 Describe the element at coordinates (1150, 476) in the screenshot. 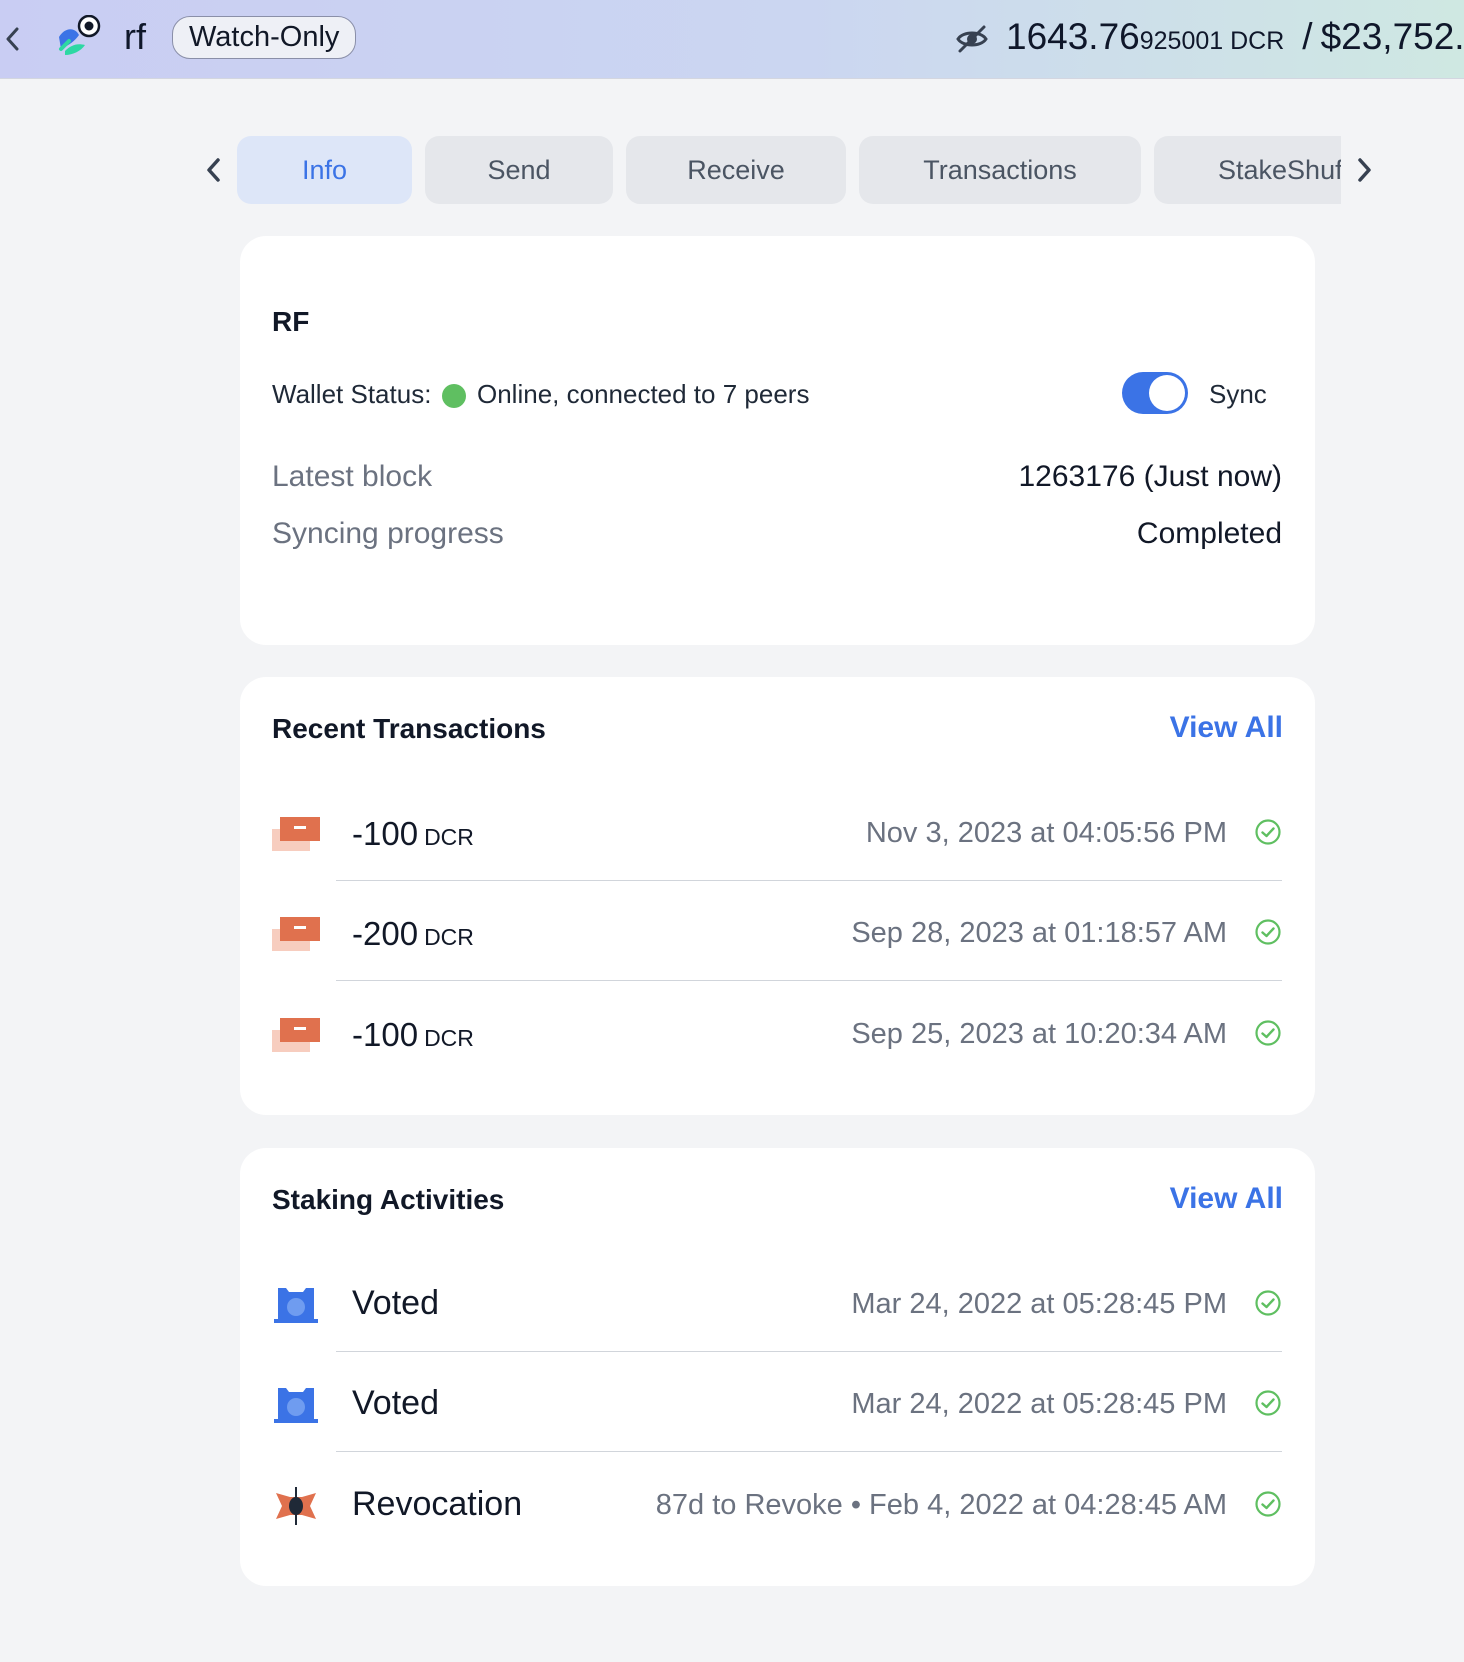

I see `latest-block-value: 1263176 (Just now)` at that location.